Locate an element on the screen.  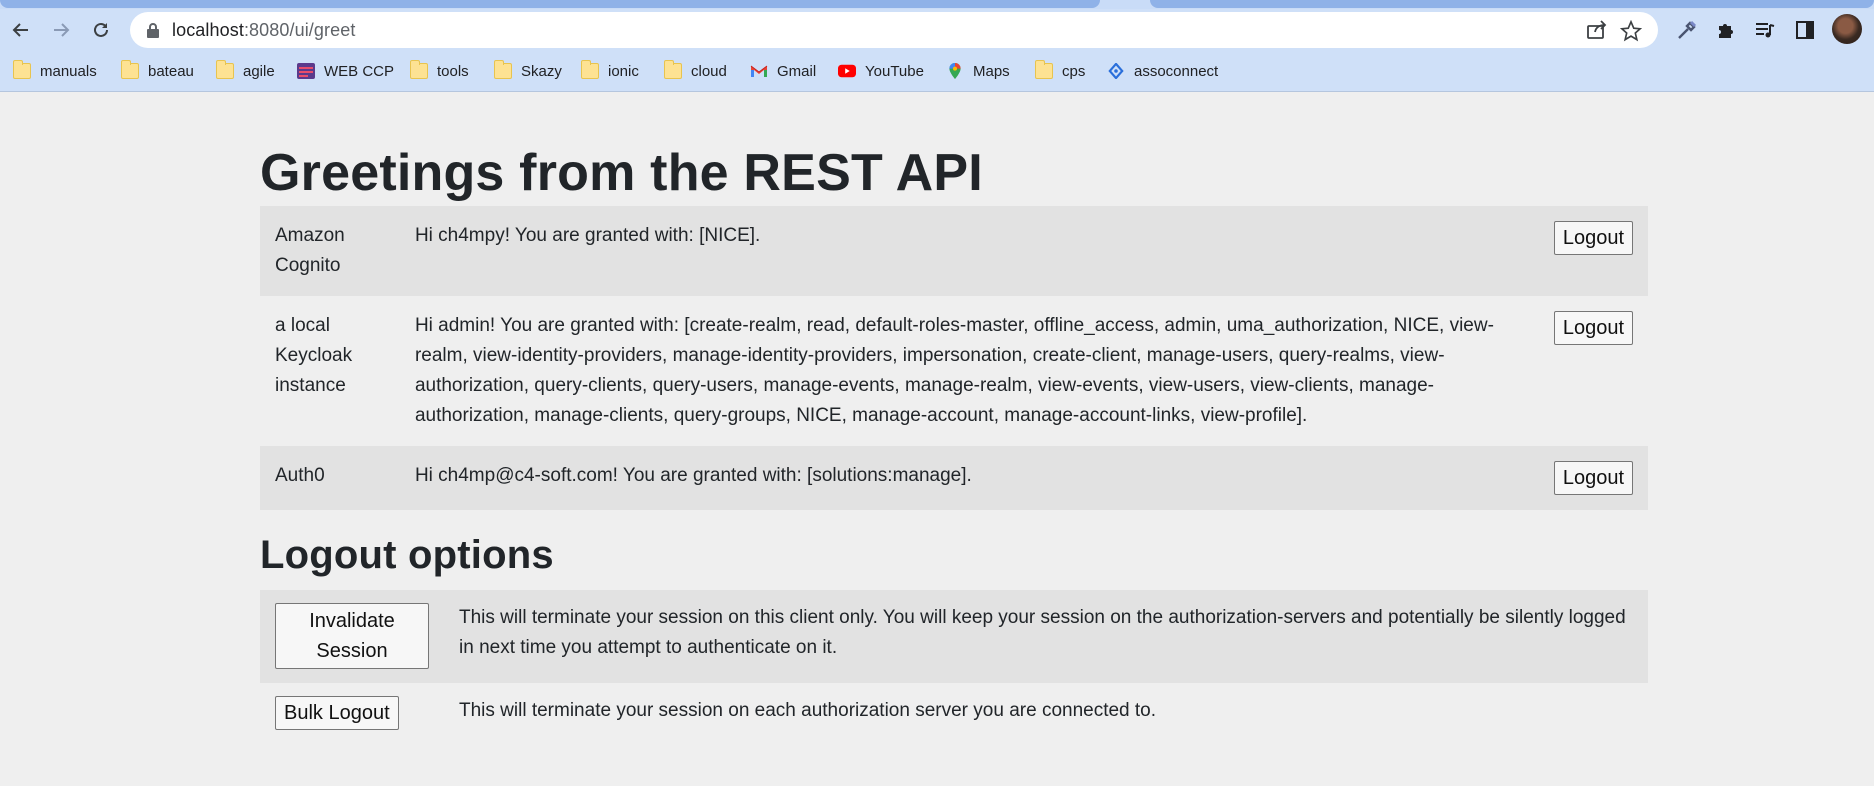
logout-options-title: Logout options is located at coordinates (407, 555).